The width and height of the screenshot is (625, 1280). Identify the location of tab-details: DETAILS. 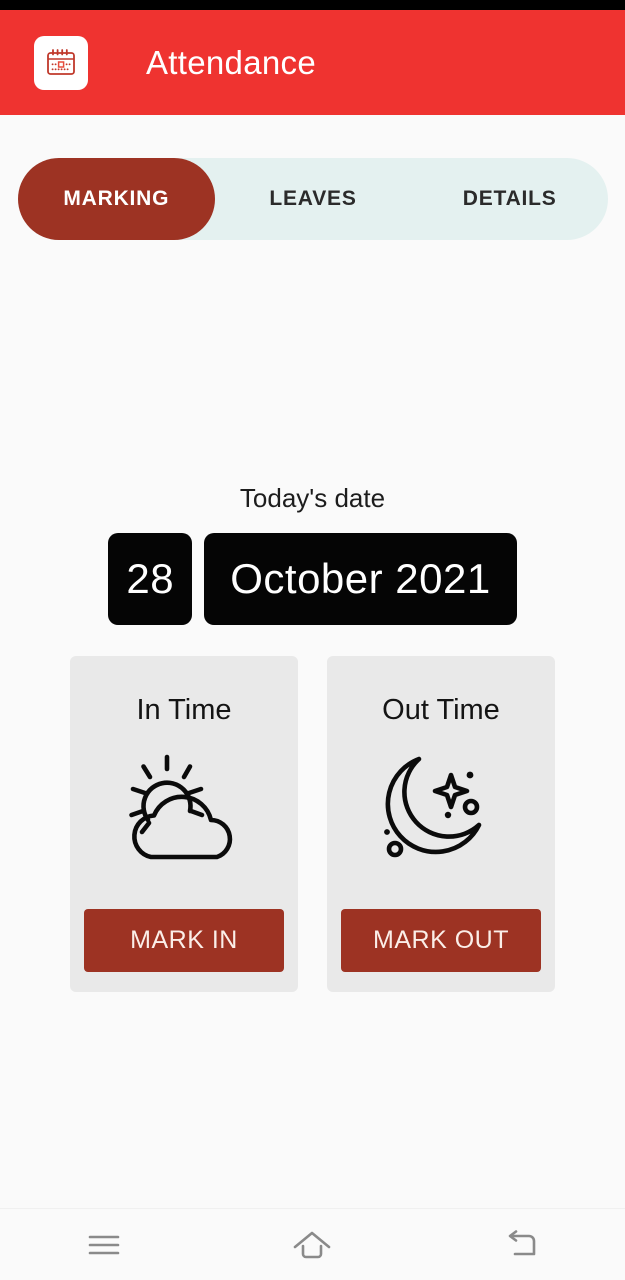
(509, 199).